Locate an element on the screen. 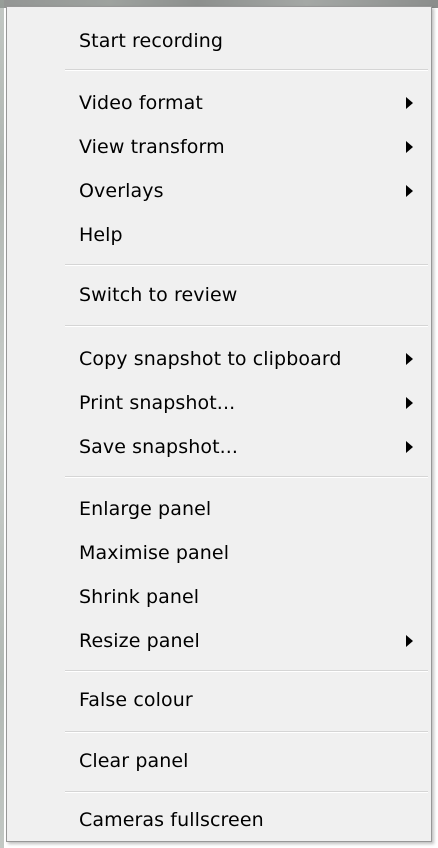 The image size is (438, 848). menu-item-label: Clear panel is located at coordinates (134, 761).